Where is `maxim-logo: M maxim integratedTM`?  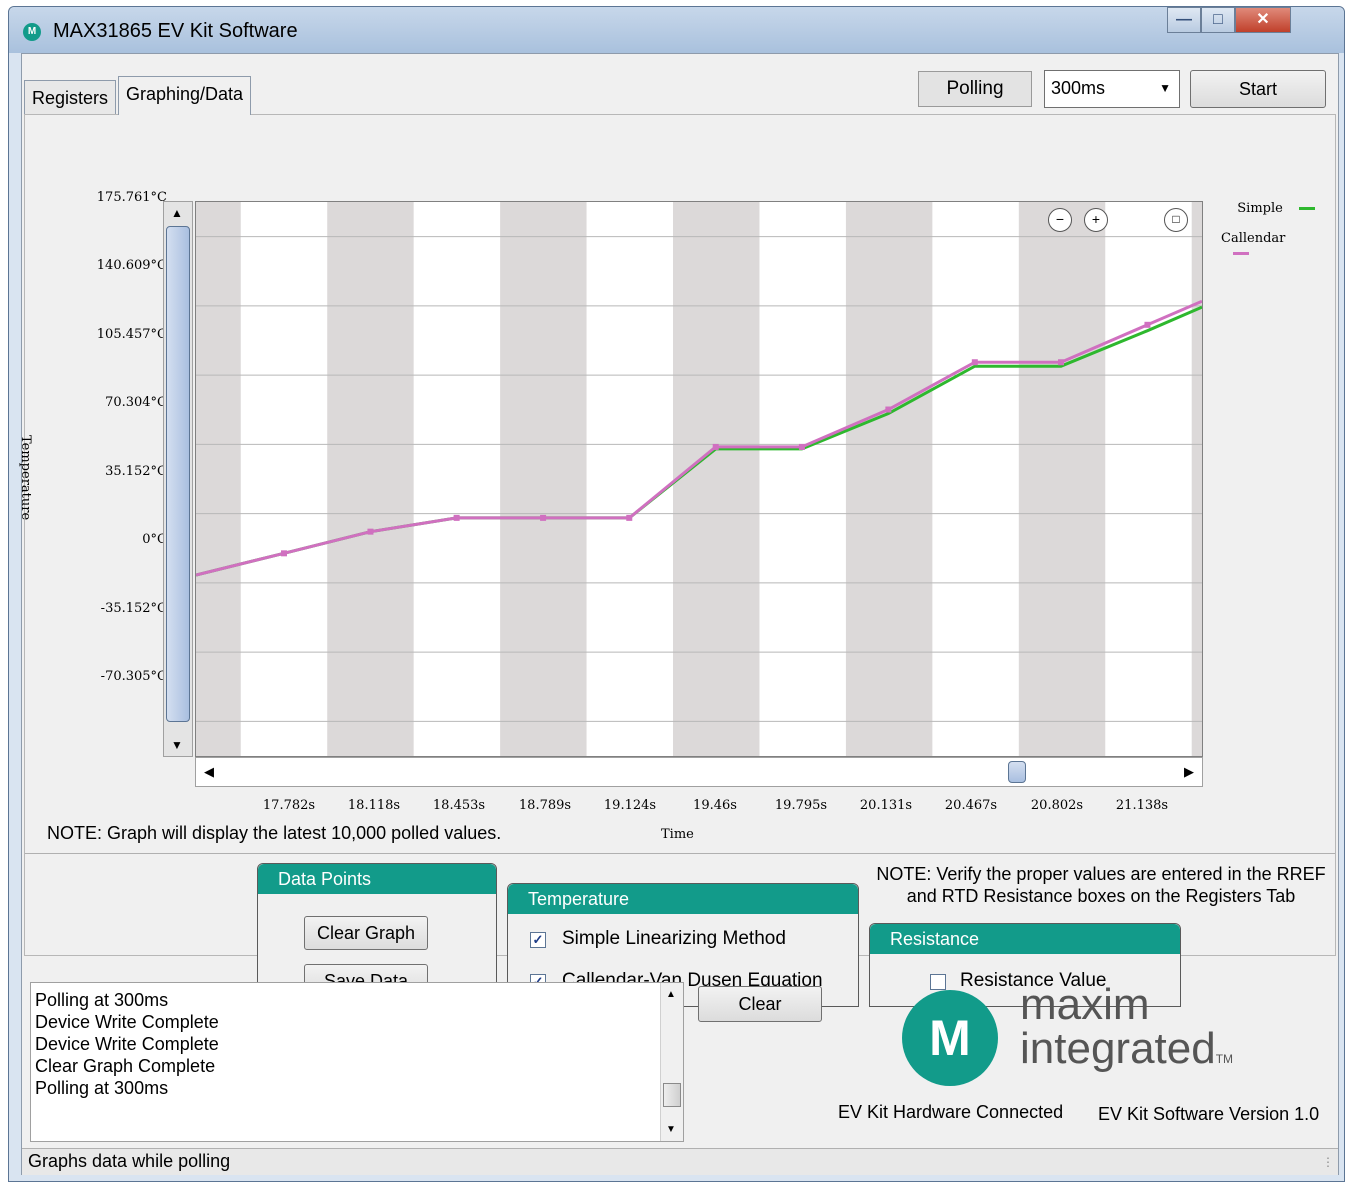
maxim-logo: M maxim integratedTM is located at coordinates (1090, 1033).